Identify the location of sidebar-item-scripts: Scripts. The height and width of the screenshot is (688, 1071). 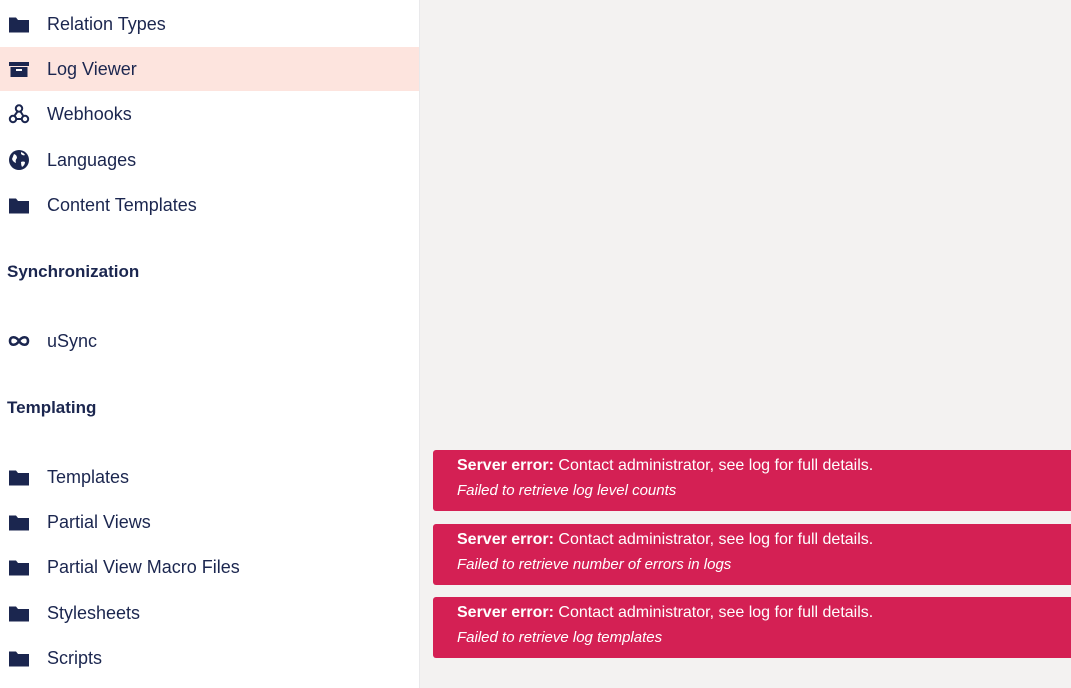
(209, 658).